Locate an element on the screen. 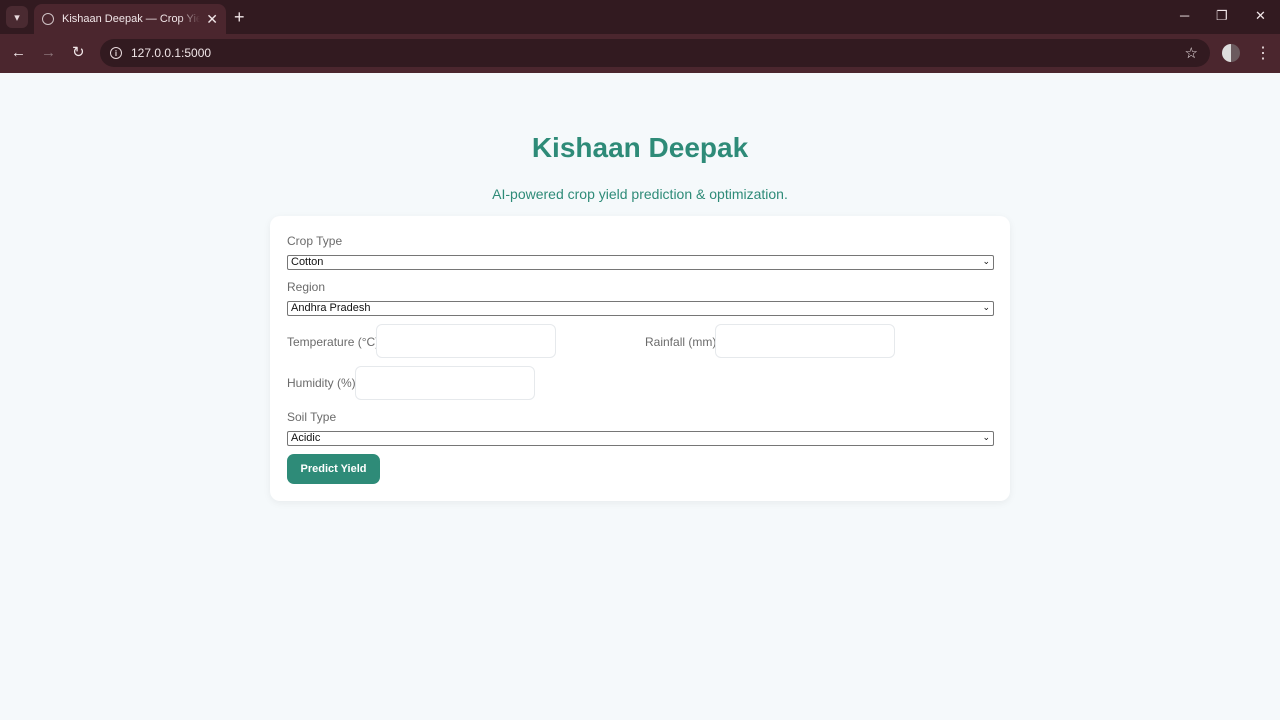 The width and height of the screenshot is (1280, 720). kebab-menu-icon: ⋮ is located at coordinates (1263, 53).